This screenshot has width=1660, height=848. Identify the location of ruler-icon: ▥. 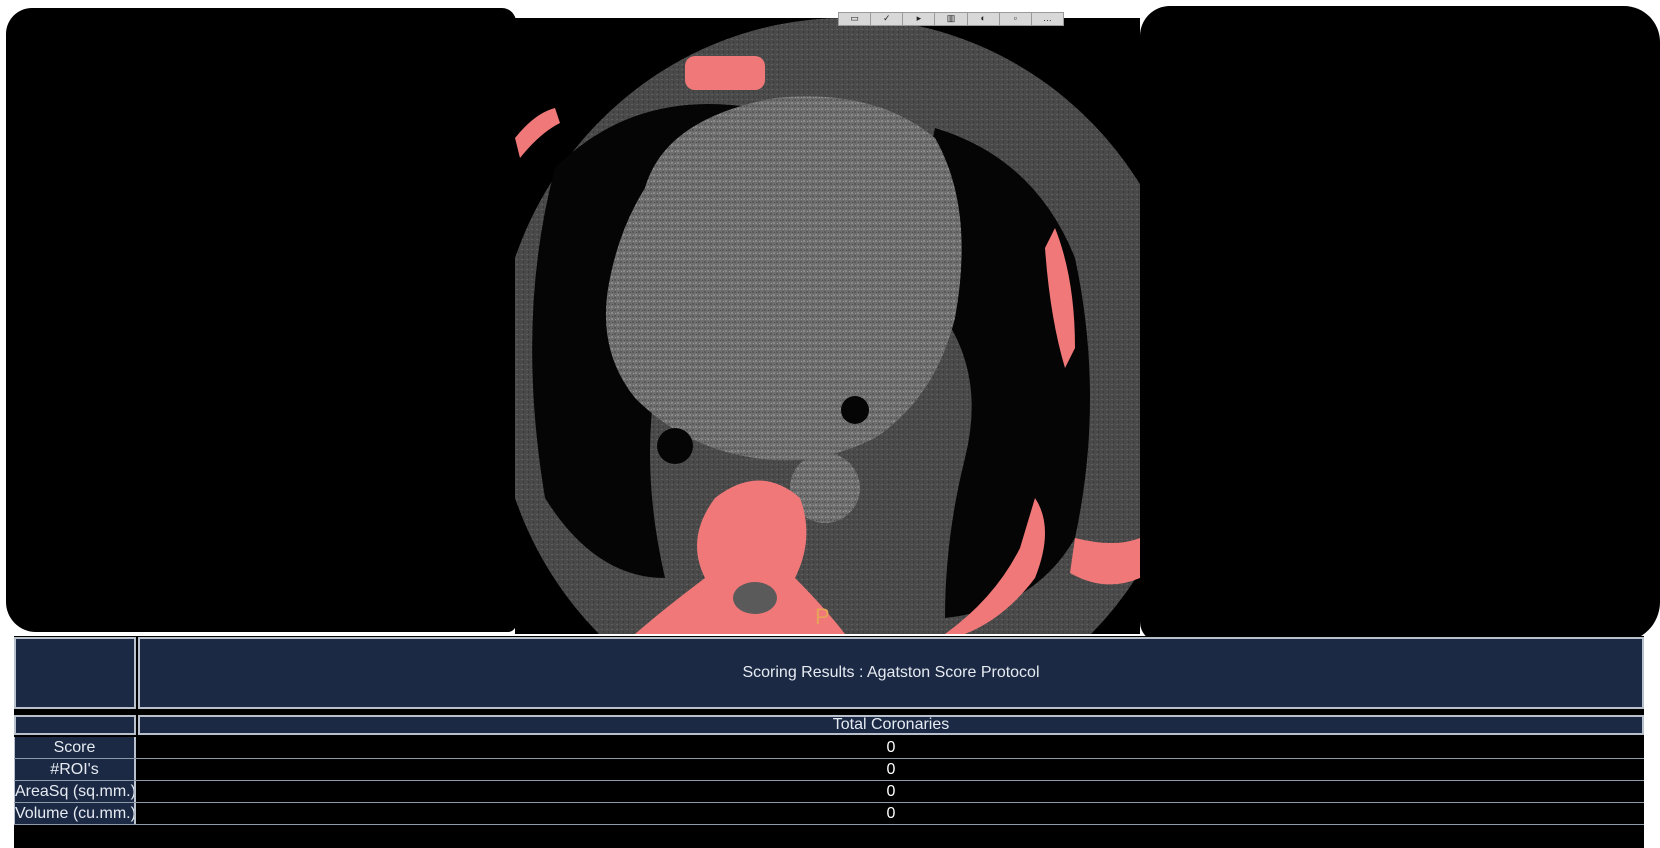
(951, 19).